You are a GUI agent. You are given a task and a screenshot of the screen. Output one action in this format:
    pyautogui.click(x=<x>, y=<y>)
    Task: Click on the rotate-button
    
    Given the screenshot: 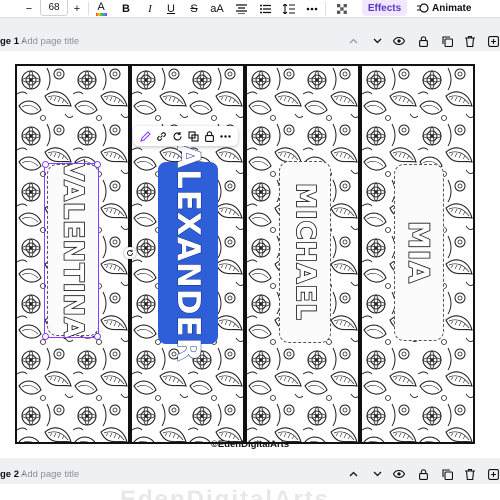 What is the action you would take?
    pyautogui.click(x=177, y=136)
    